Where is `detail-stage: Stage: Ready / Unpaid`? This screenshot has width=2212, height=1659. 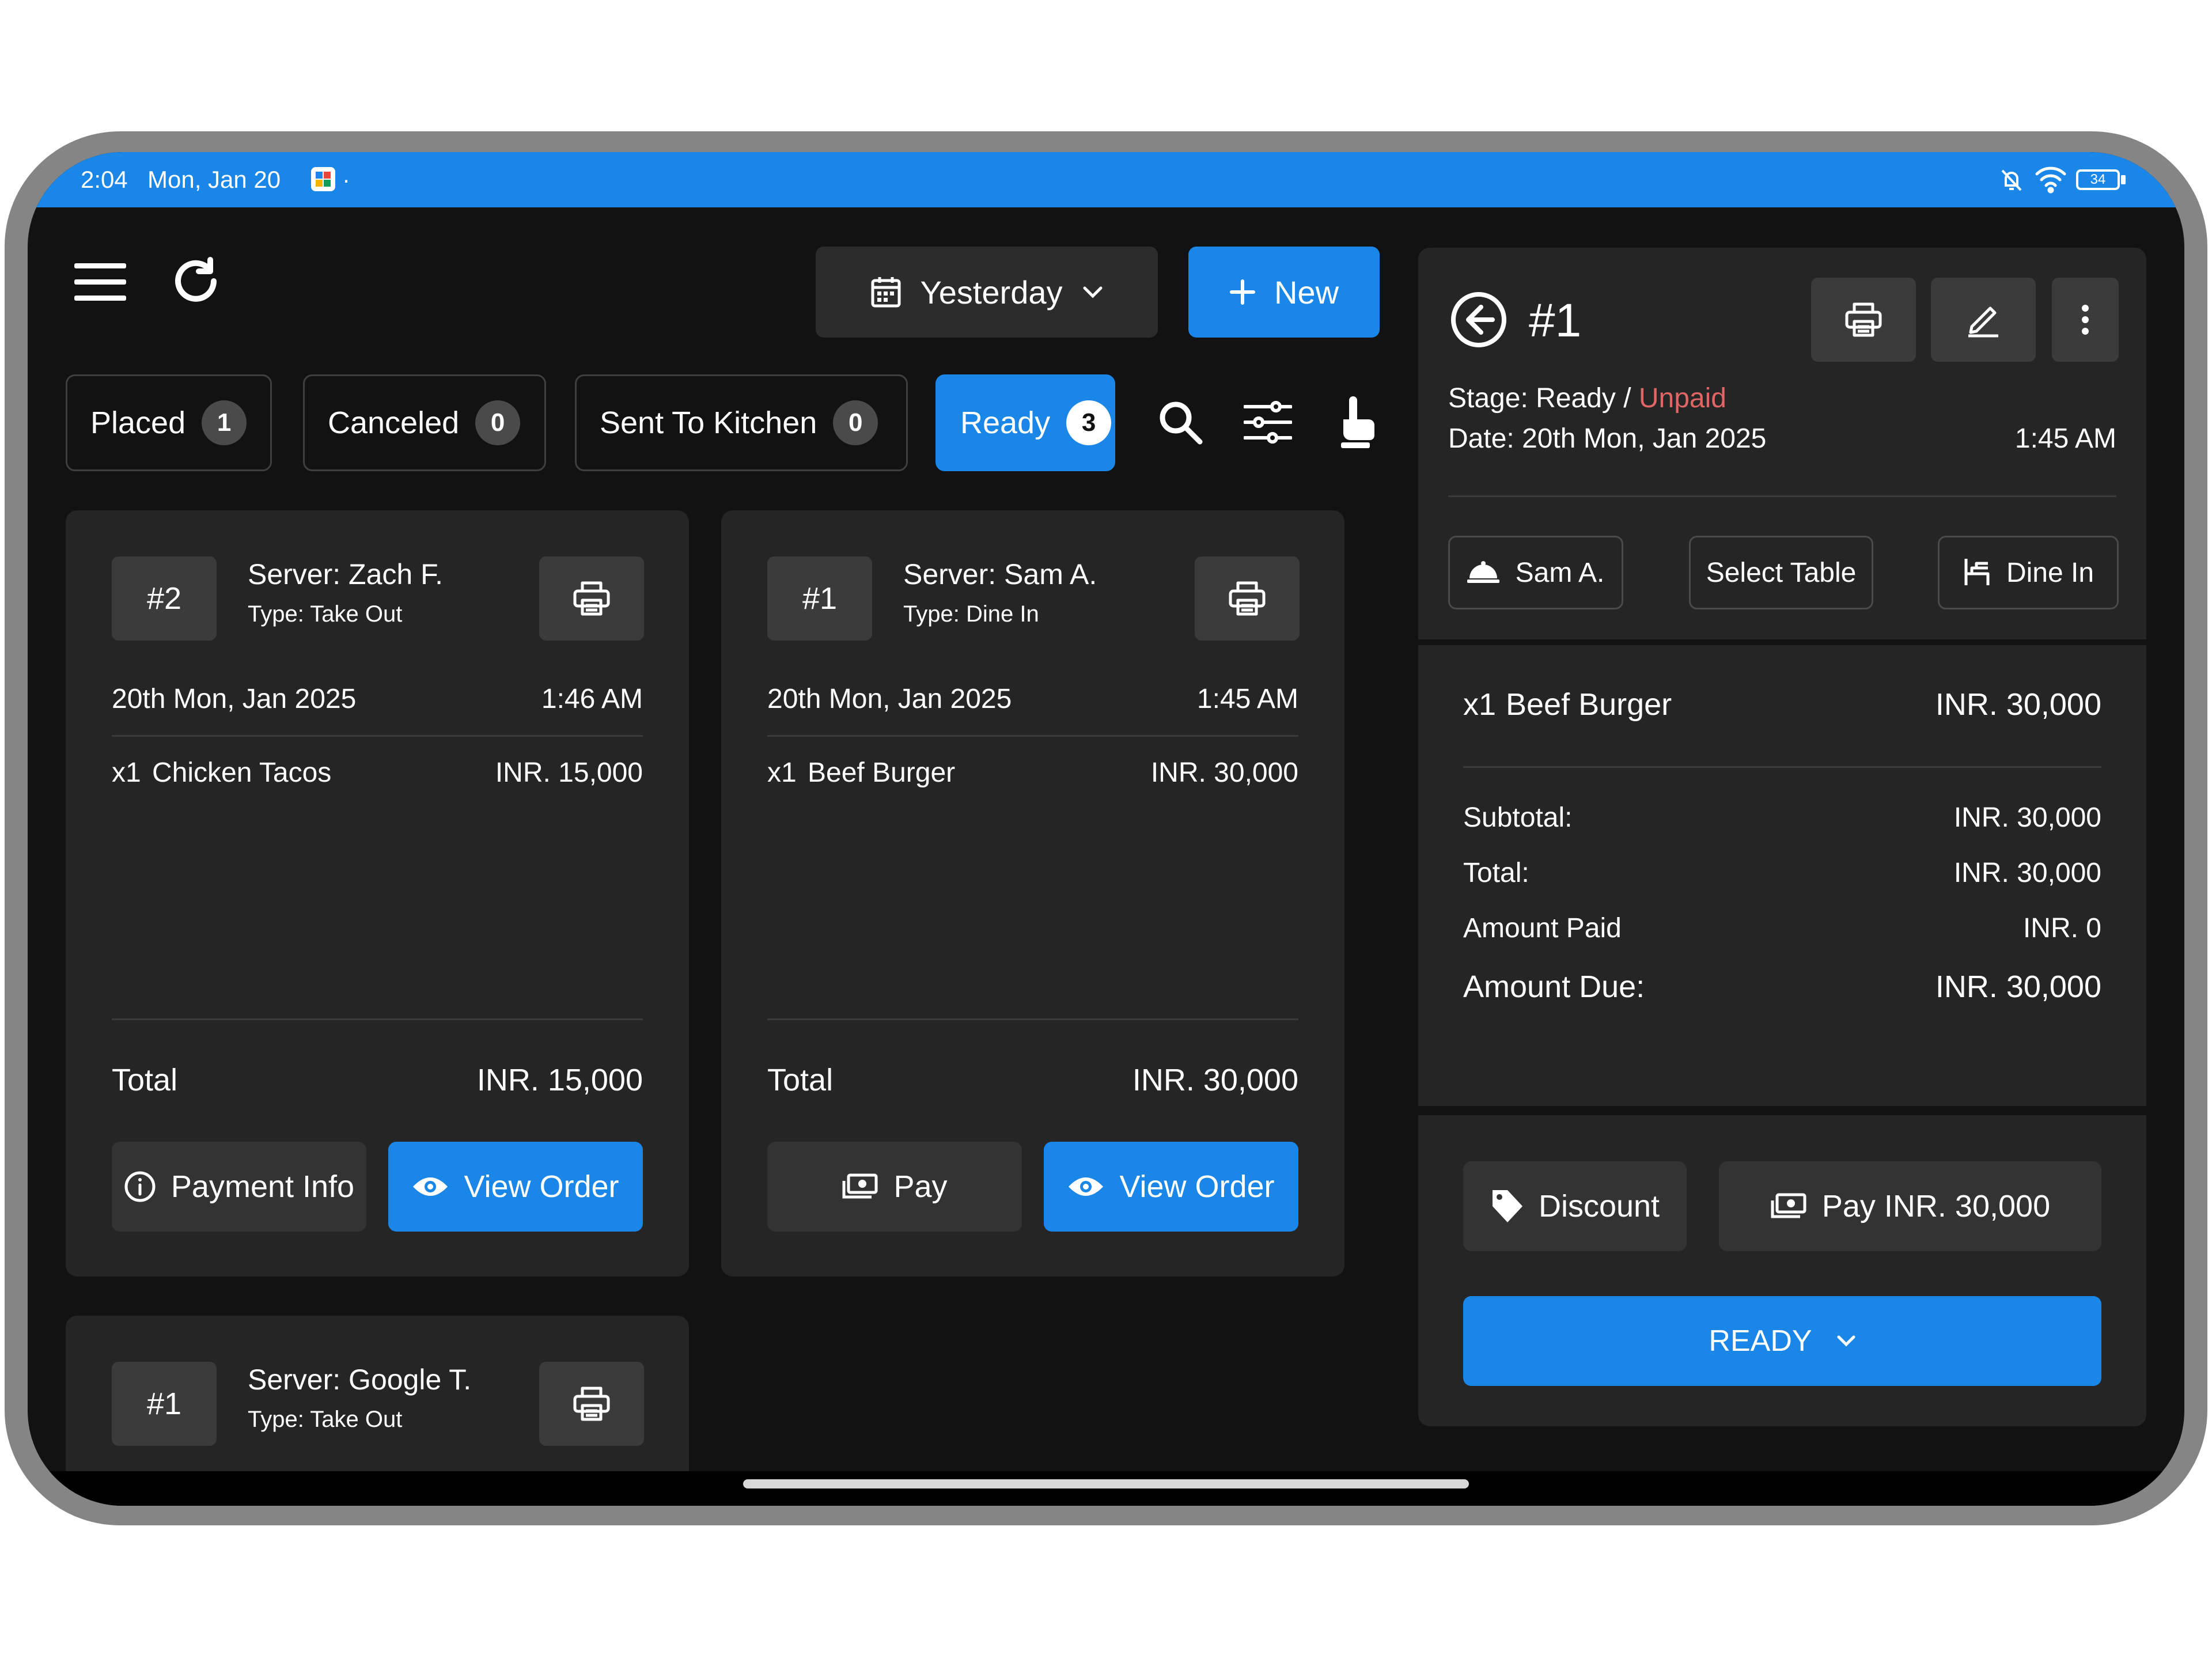
detail-stage: Stage: Ready / Unpaid is located at coordinates (1587, 398).